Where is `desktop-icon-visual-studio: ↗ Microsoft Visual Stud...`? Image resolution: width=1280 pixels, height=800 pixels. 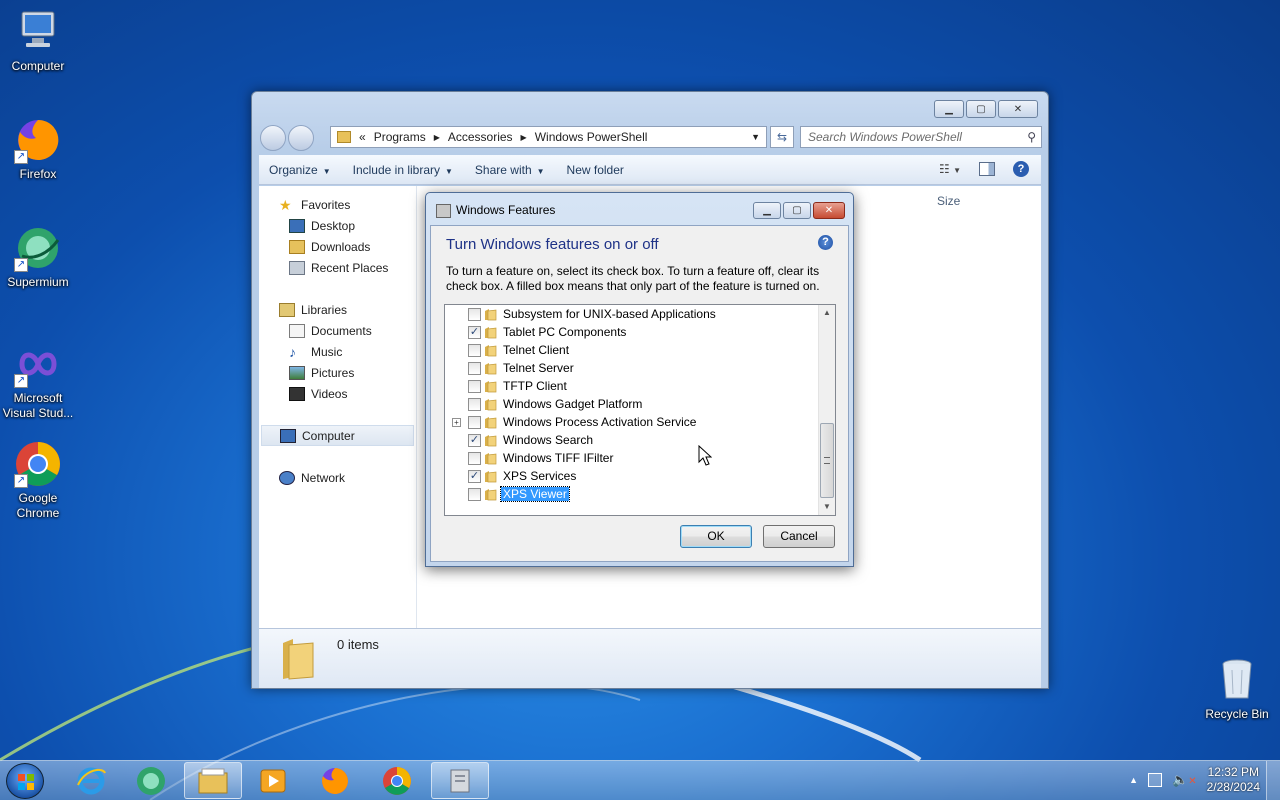 desktop-icon-visual-studio: ↗ Microsoft Visual Stud... is located at coordinates (38, 380).